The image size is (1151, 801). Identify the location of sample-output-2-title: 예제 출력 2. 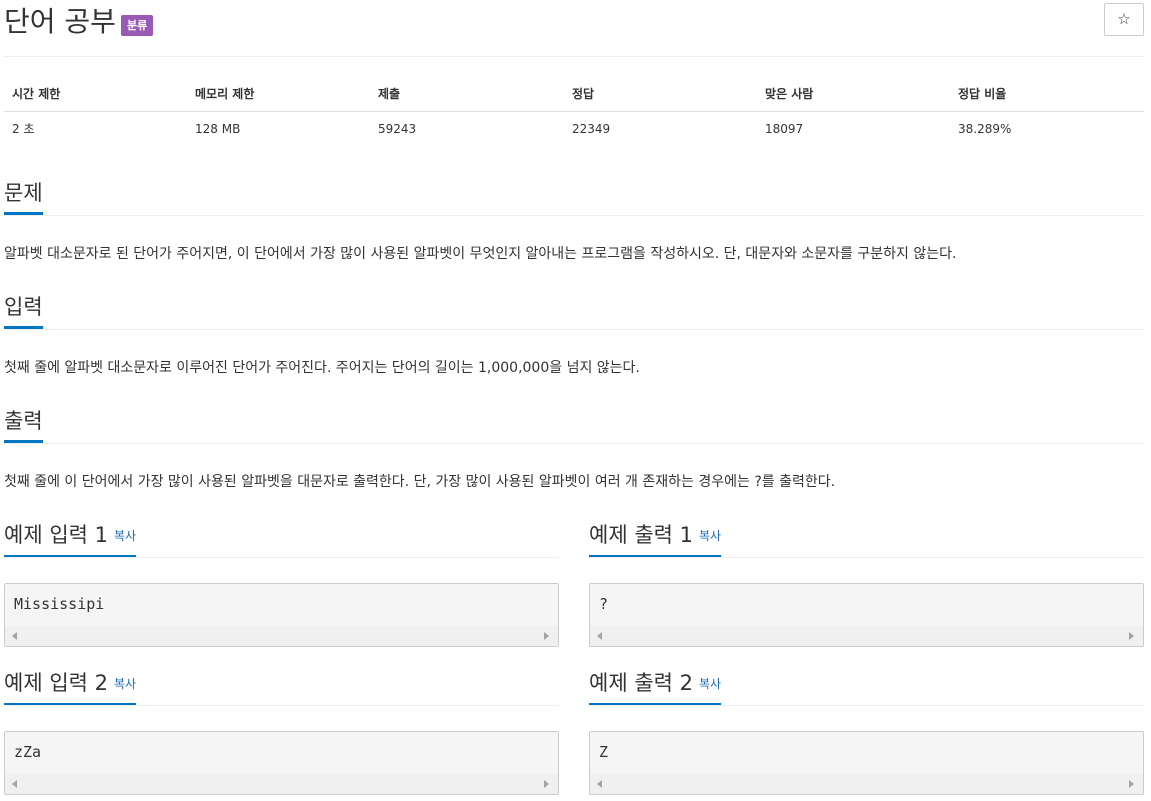
(641, 683).